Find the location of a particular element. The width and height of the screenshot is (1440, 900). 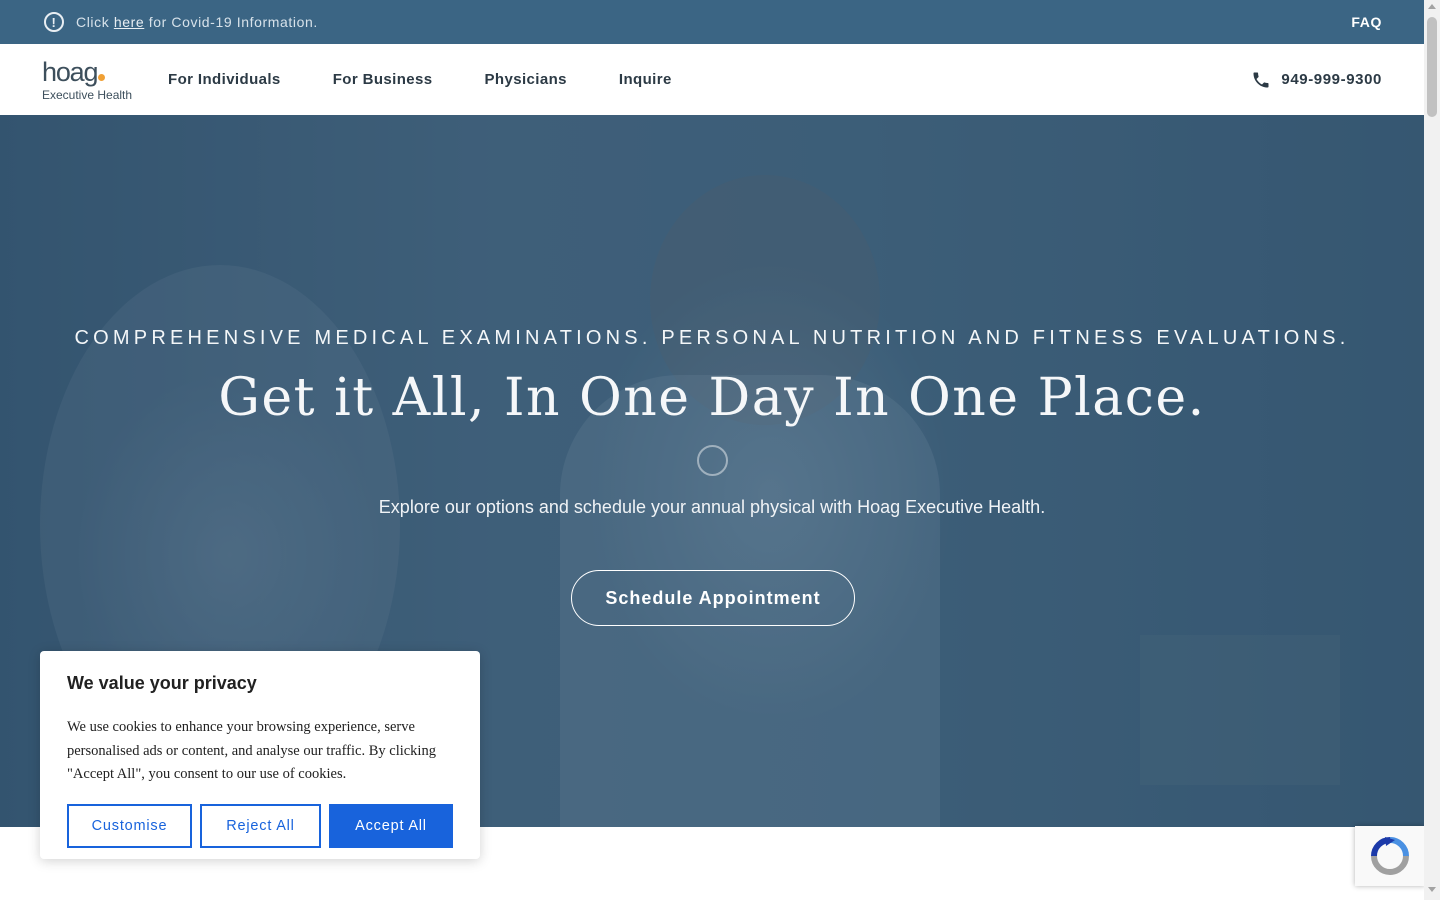

faq-link: FAQ is located at coordinates (1366, 22).